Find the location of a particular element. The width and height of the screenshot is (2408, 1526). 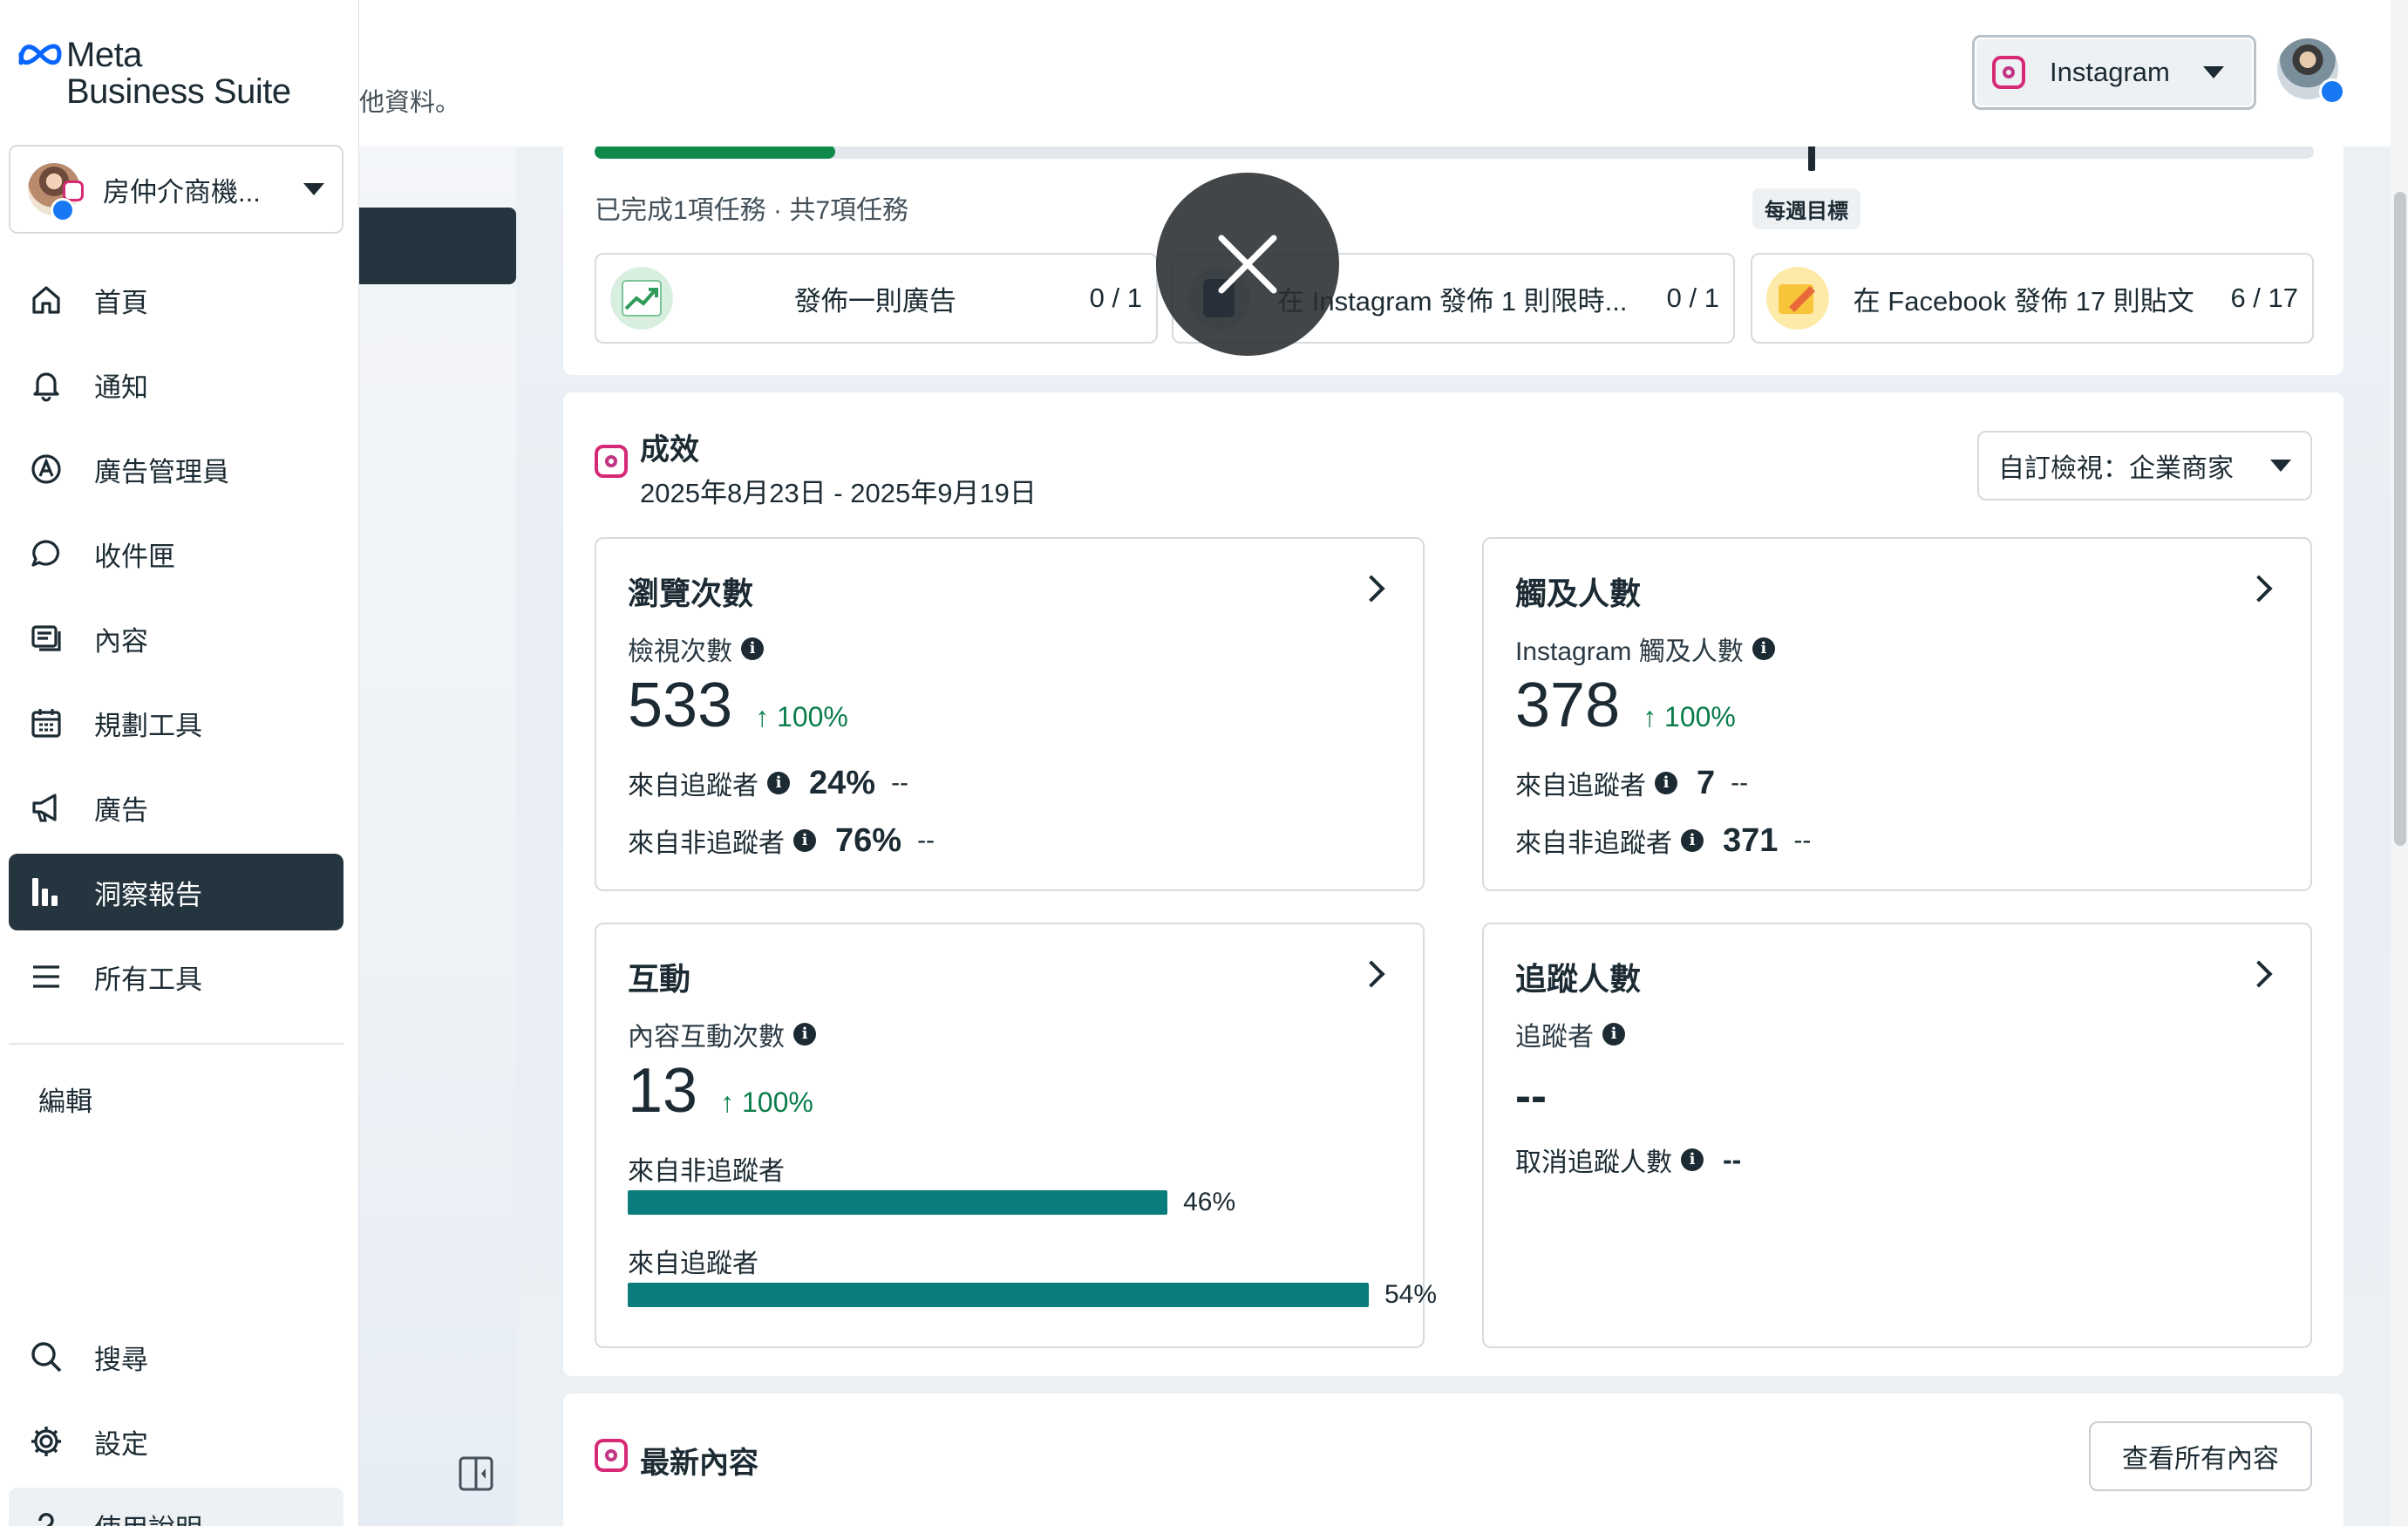

metric-change: ↑ 100% is located at coordinates (766, 1102).